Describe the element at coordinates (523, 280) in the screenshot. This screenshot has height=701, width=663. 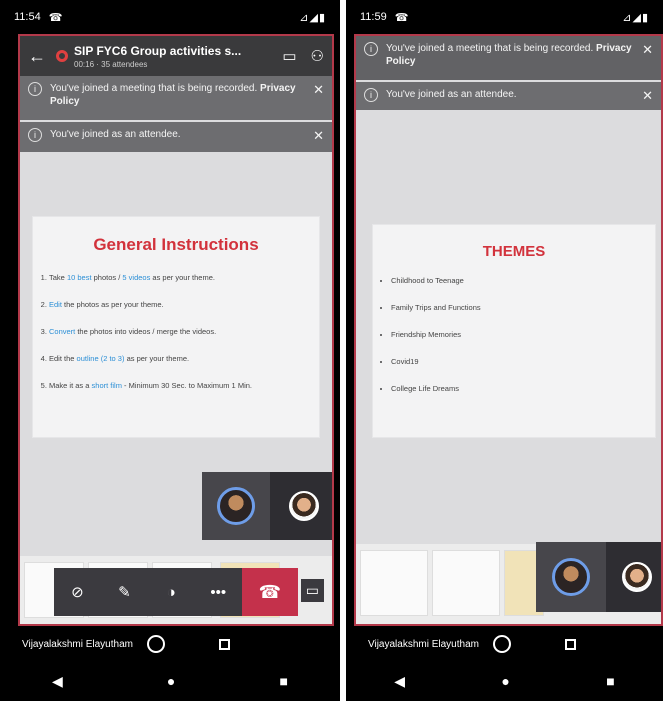
I see `list-item: Childhood to Teenage` at that location.